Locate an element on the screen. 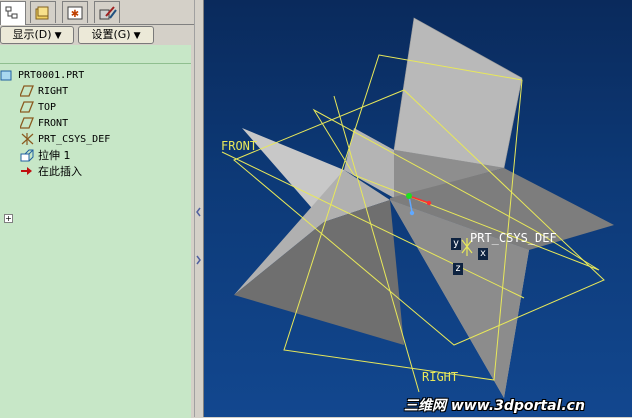  show-dropdown-label: 显示(D) is located at coordinates (32, 34).